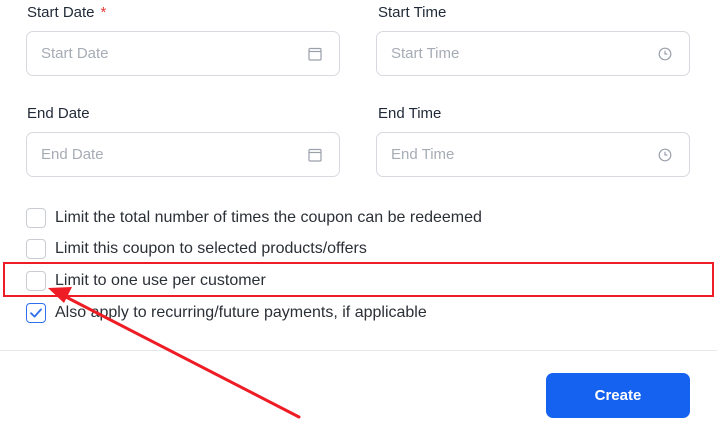 Image resolution: width=717 pixels, height=444 pixels. Describe the element at coordinates (533, 53) in the screenshot. I see `start-time-input: Start Time` at that location.